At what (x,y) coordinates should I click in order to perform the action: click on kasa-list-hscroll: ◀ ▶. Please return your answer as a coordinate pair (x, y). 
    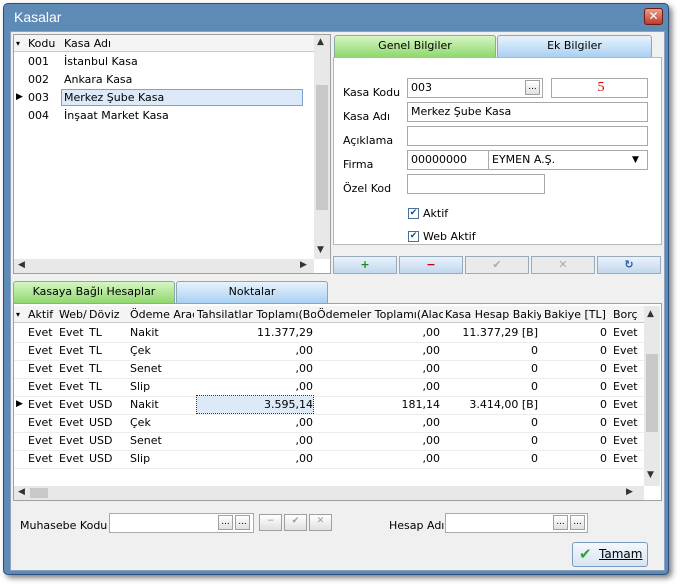
    Looking at the image, I should click on (164, 266).